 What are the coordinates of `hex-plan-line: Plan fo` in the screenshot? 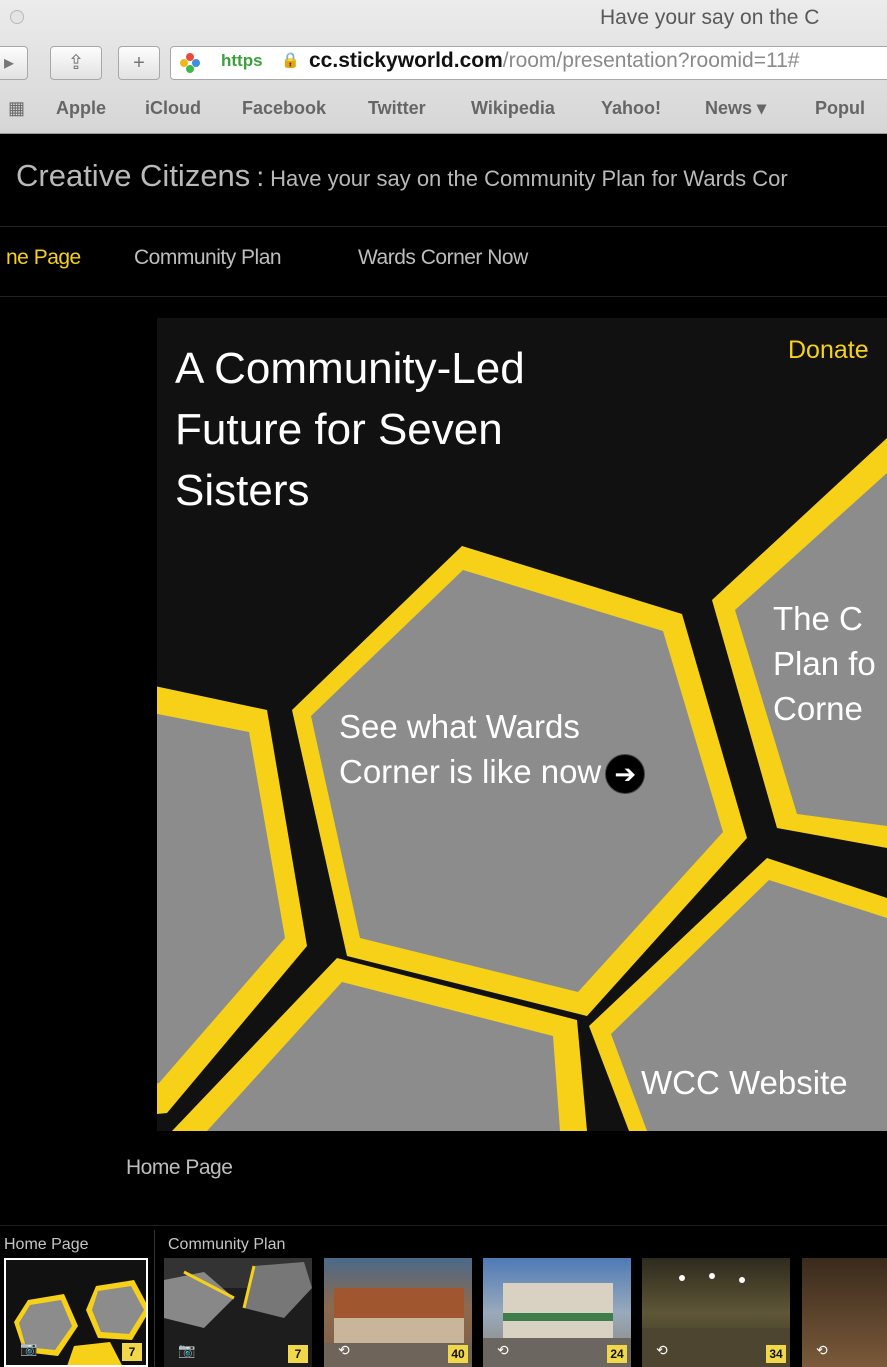 It's located at (824, 663).